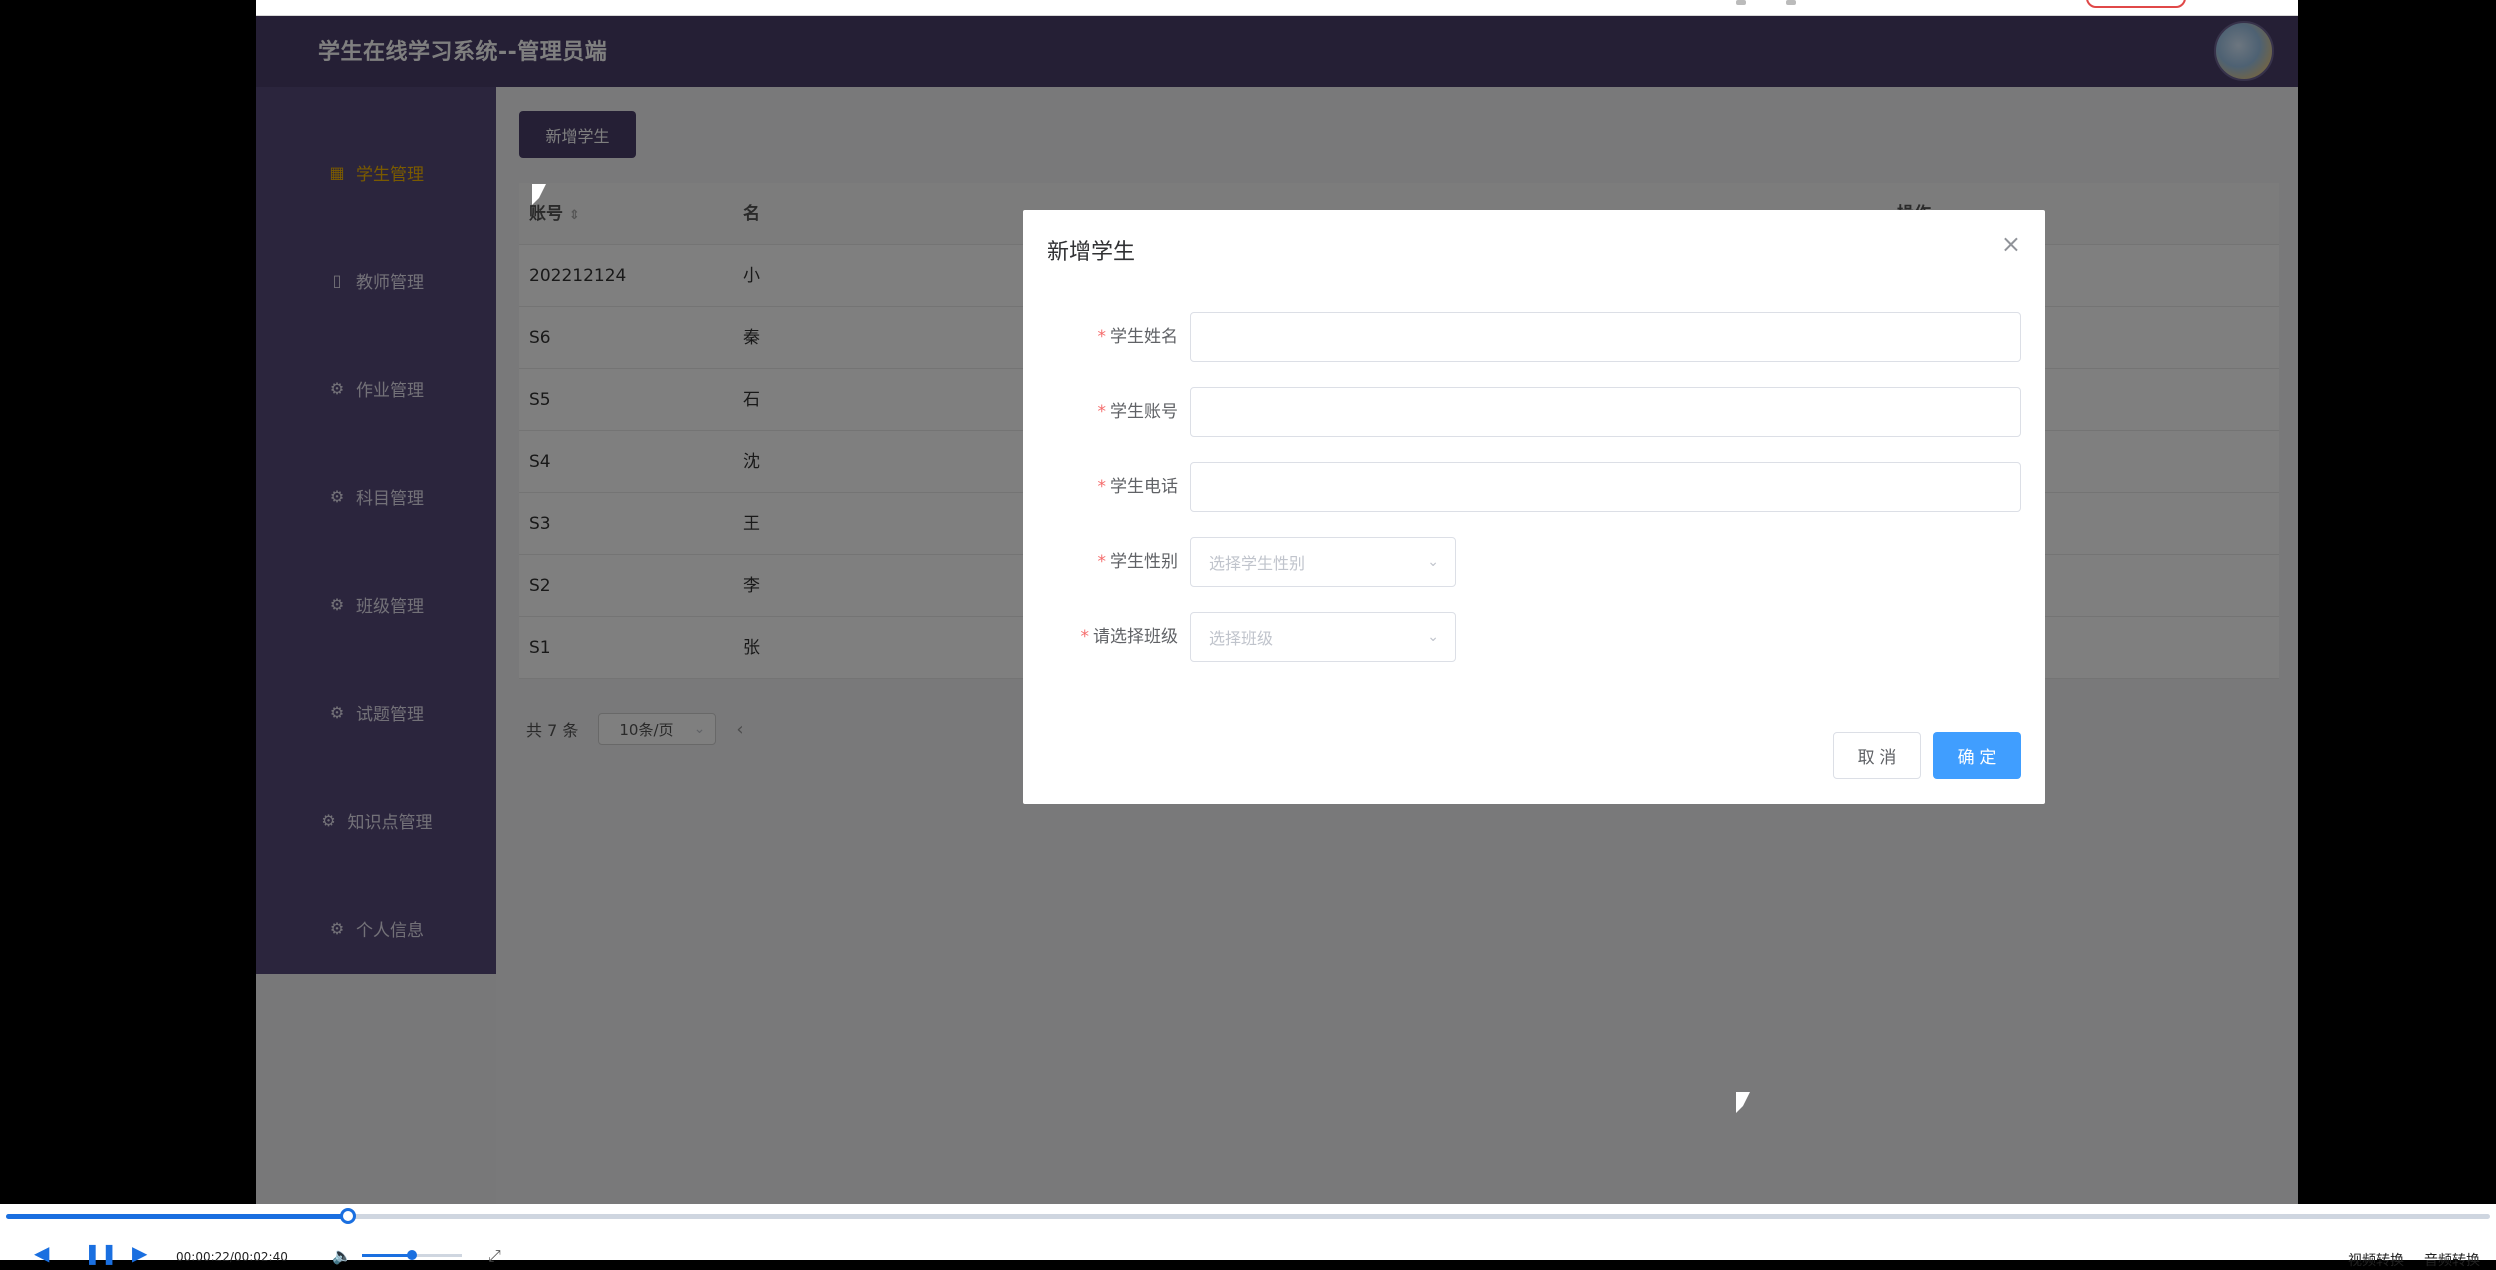 The height and width of the screenshot is (1270, 2496). I want to click on phone-label: * 学生电话, so click(1138, 487).